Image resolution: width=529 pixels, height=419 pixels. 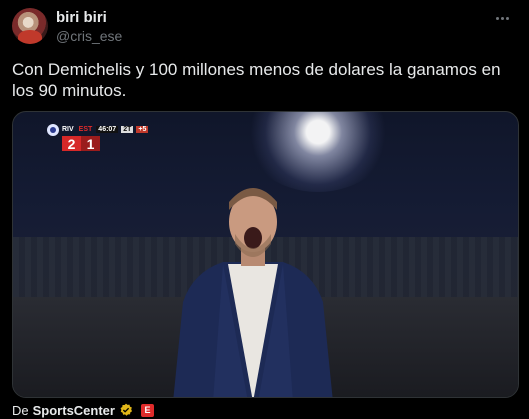 What do you see at coordinates (107, 129) in the screenshot?
I see `match-clock: 46:07` at bounding box center [107, 129].